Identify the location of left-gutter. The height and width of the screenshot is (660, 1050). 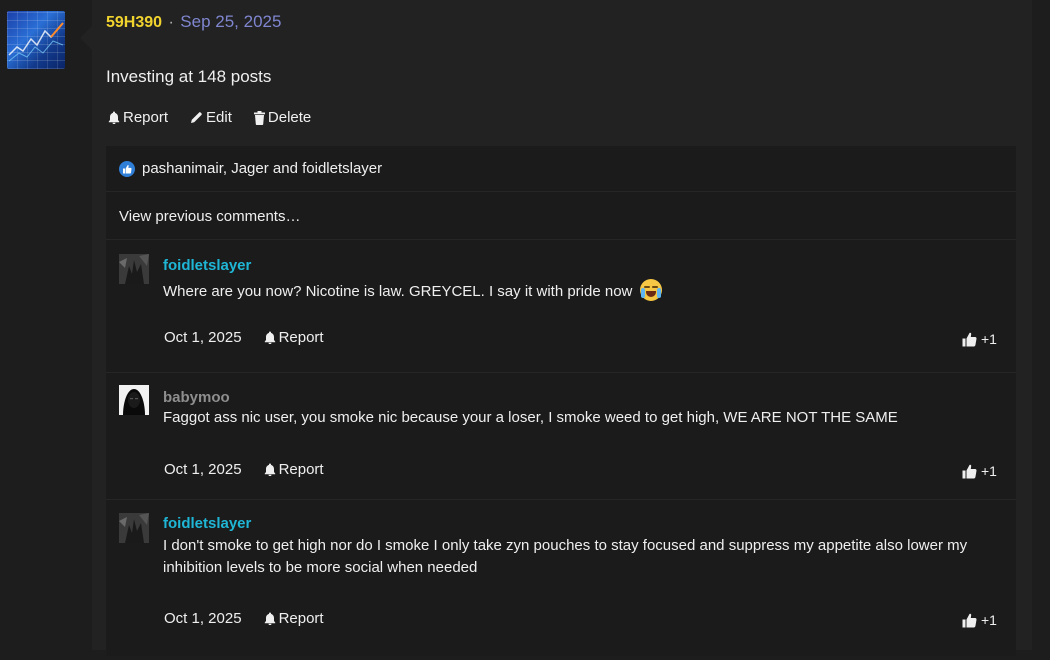
(46, 325).